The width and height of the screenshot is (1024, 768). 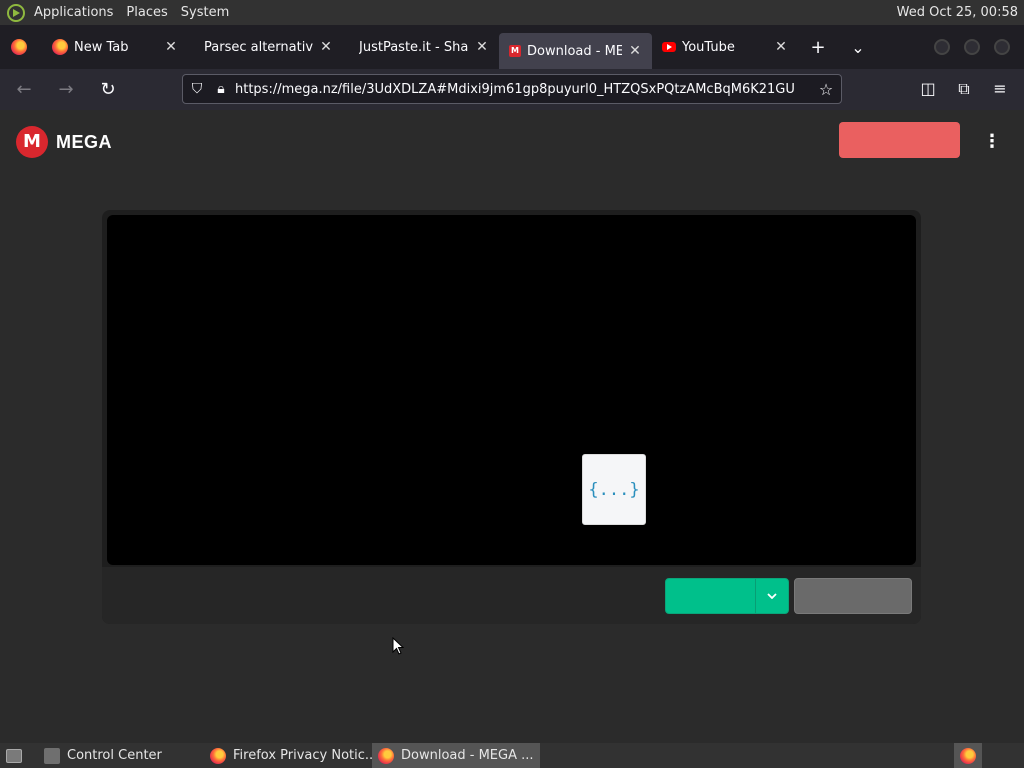 I want to click on back-button: ←, so click(x=24, y=89).